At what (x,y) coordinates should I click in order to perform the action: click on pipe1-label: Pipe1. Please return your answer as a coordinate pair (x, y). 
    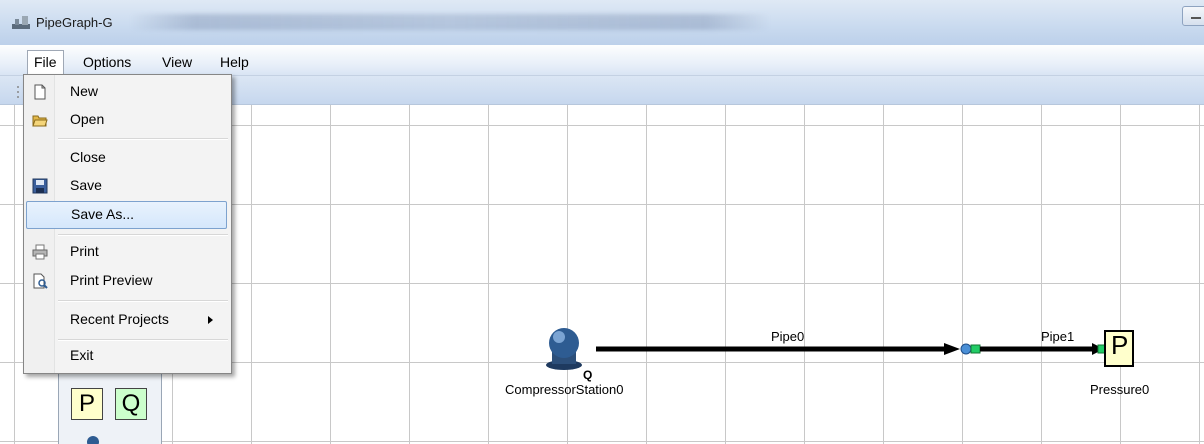
    Looking at the image, I should click on (1058, 336).